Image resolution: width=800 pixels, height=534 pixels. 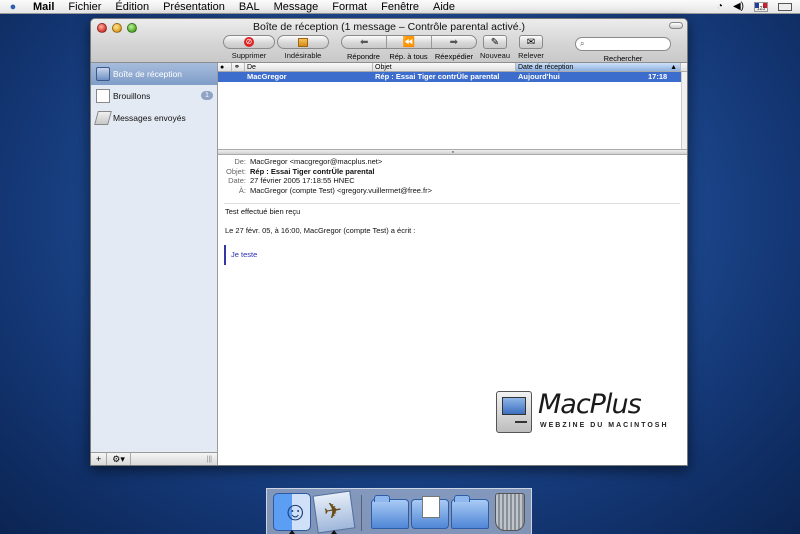 I want to click on sidebar-item-inbox: Boîte de réception, so click(x=154, y=74).